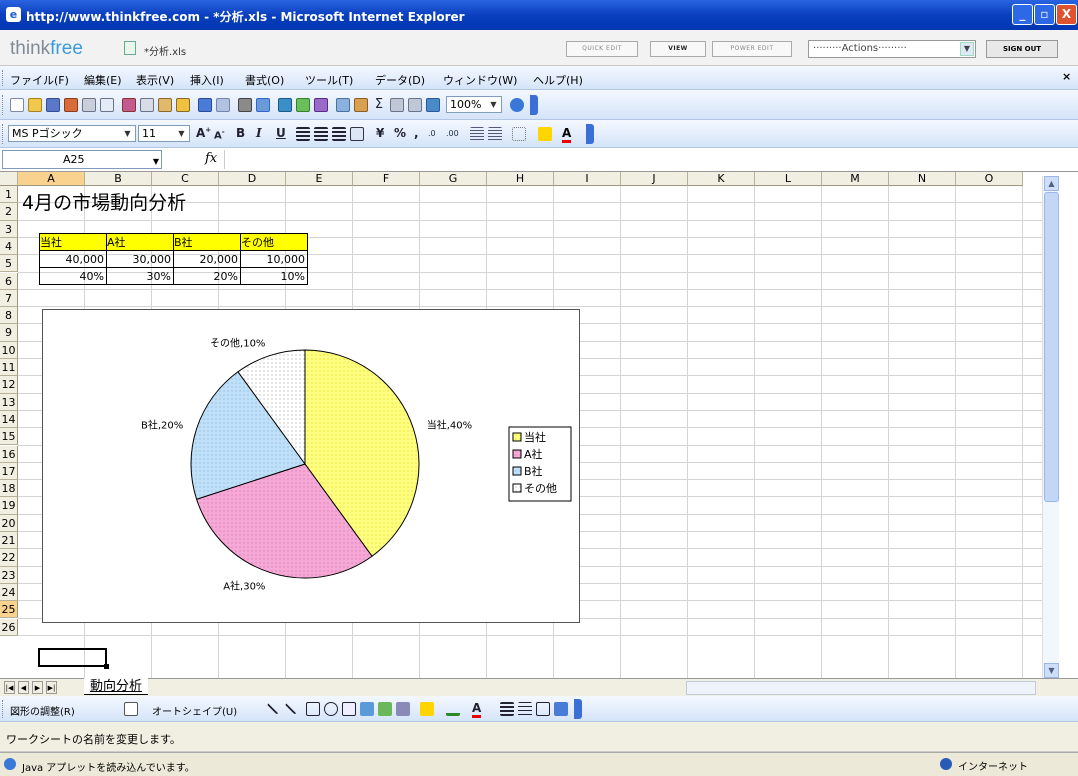 This screenshot has height=776, width=1078. Describe the element at coordinates (477, 134) in the screenshot. I see `decrease-indent-icon` at that location.